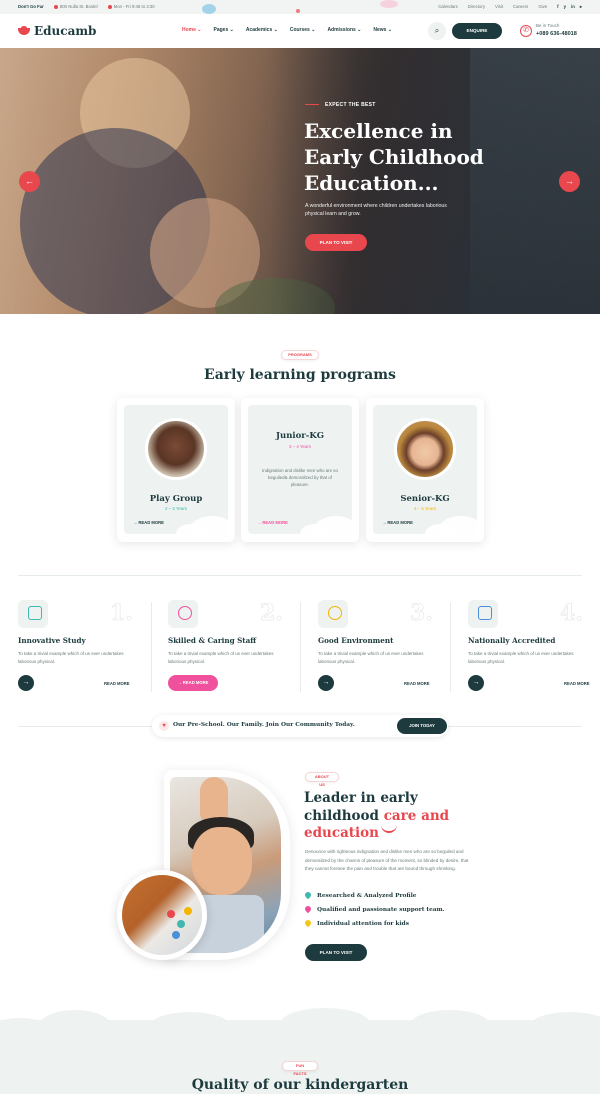 The width and height of the screenshot is (600, 1094). I want to click on program-card-inner: Senior-KG 4 – 5 Years → READ MORE, so click(425, 469).